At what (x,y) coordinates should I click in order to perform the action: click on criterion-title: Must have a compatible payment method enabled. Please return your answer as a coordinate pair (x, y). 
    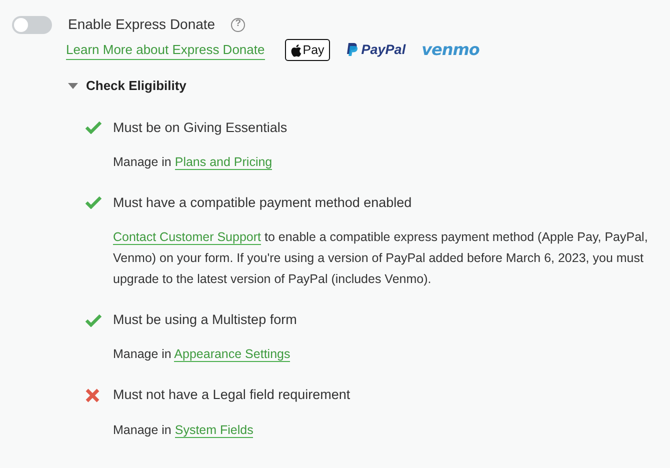
    Looking at the image, I should click on (262, 203).